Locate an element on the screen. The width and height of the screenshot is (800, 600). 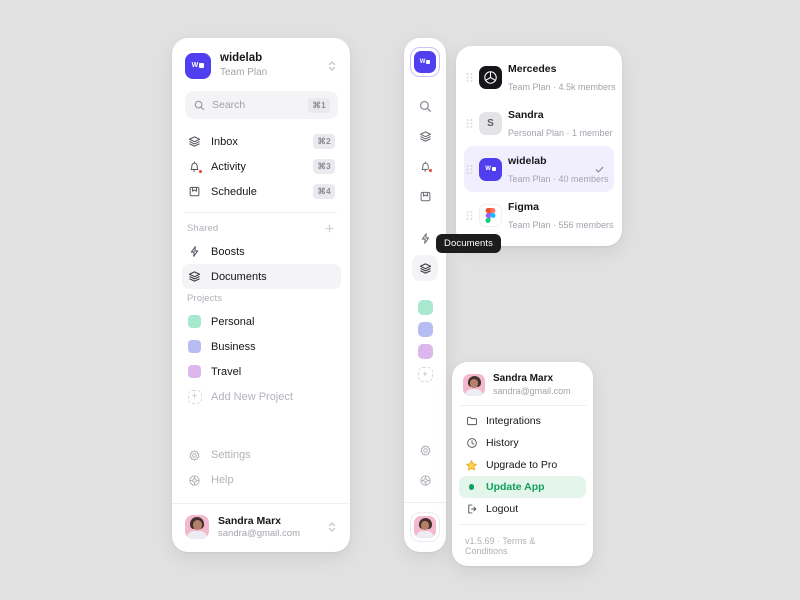
rail-item-inbox is located at coordinates (425, 136).